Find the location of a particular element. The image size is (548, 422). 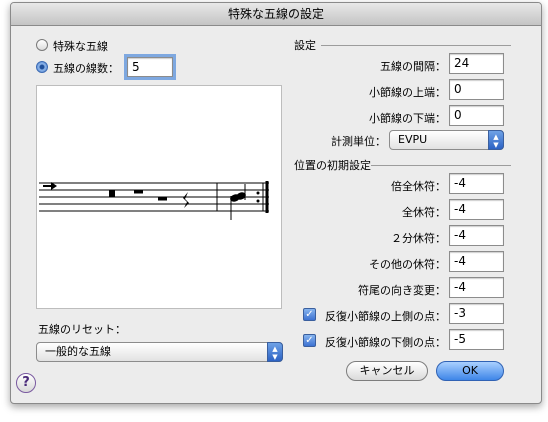

spacing-label: 五線の間隔： is located at coordinates (413, 66).